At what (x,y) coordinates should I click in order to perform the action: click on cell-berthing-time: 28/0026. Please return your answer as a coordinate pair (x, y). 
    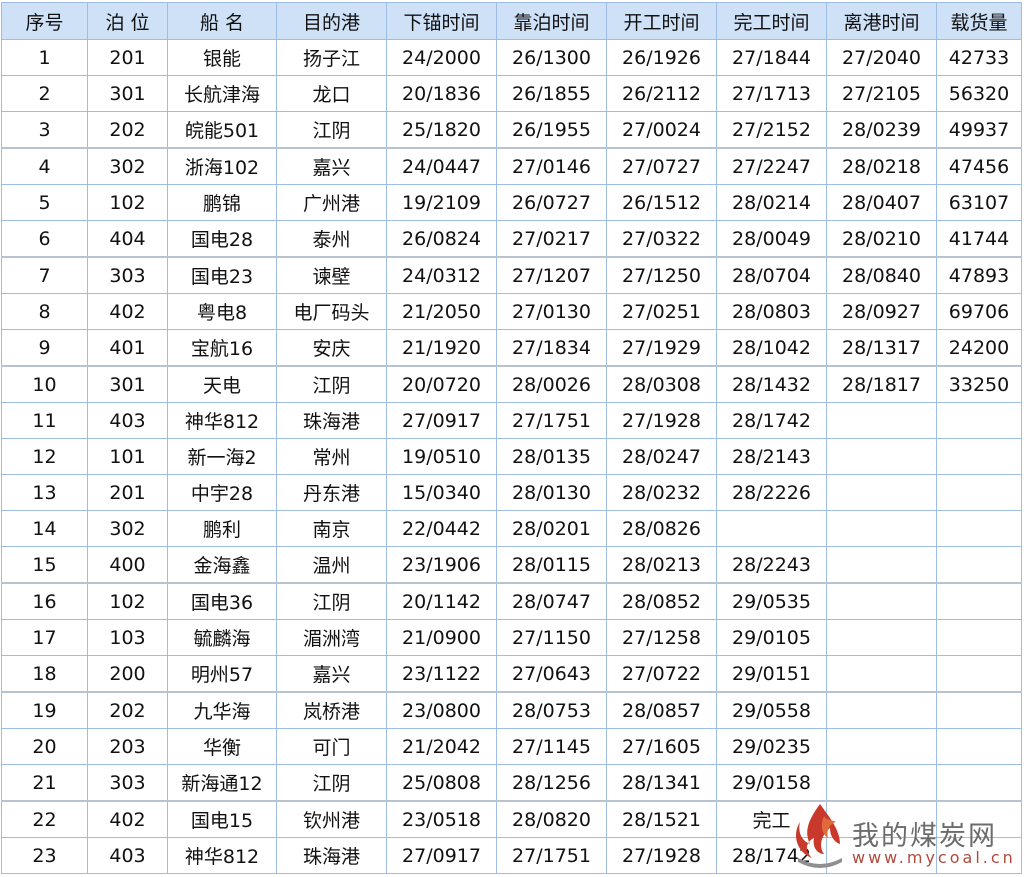
    Looking at the image, I should click on (551, 384).